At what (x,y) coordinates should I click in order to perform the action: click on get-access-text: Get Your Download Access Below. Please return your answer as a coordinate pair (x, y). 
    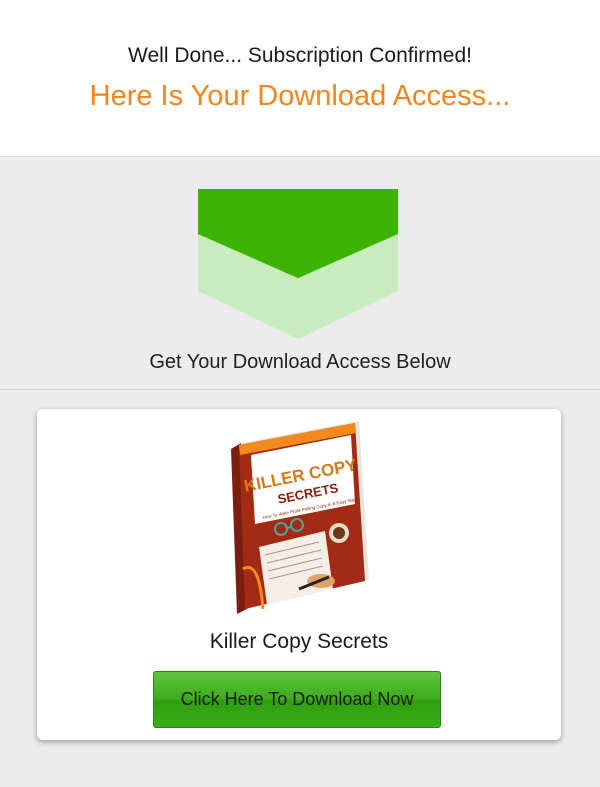
    Looking at the image, I should click on (300, 362).